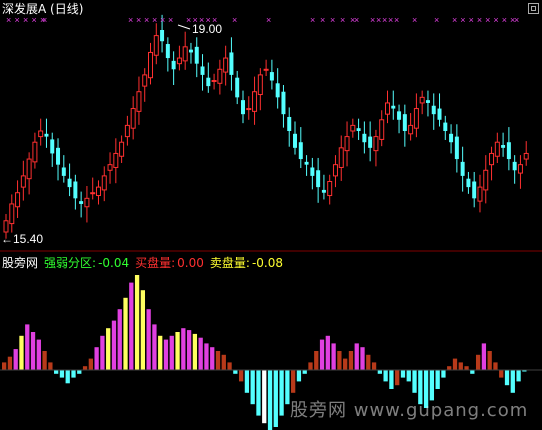 This screenshot has width=542, height=430. I want to click on max-price-arrow, so click(184, 27).